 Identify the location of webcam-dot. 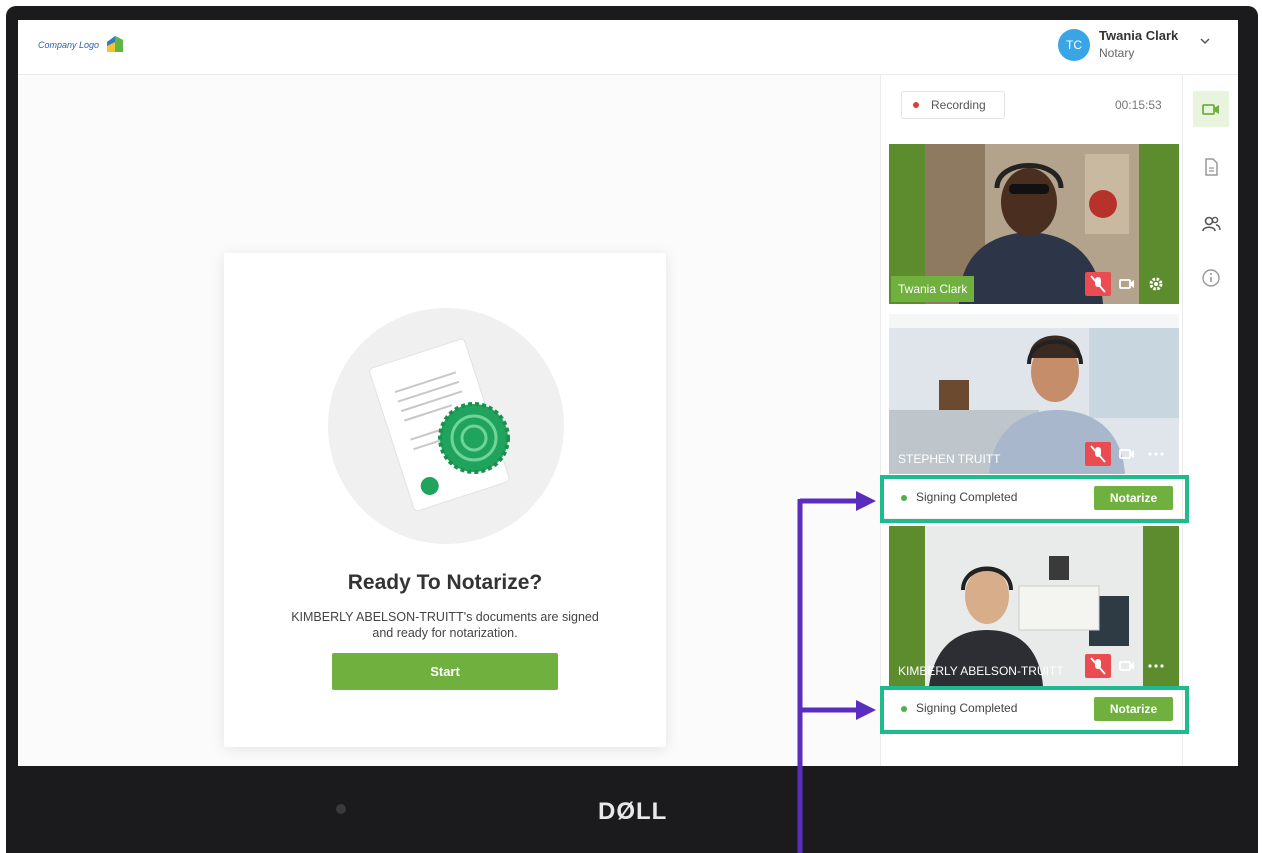
(341, 809).